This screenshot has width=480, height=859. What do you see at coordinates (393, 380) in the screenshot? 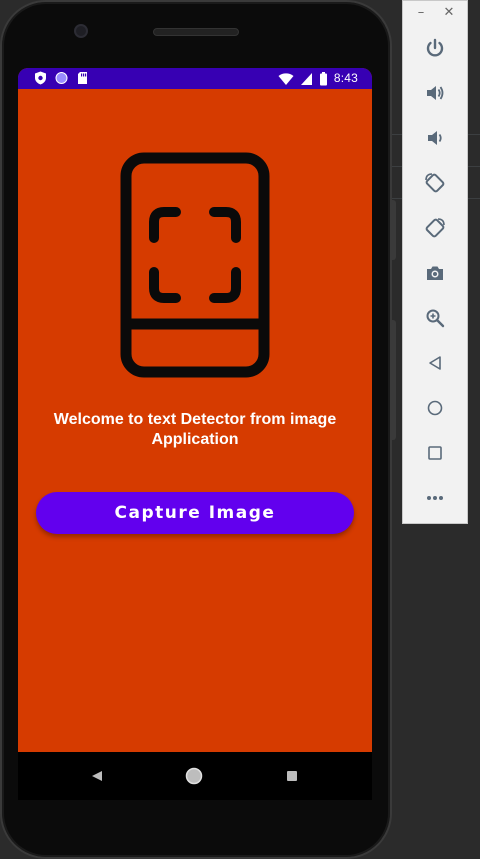
I see `volume-hardware-button` at bounding box center [393, 380].